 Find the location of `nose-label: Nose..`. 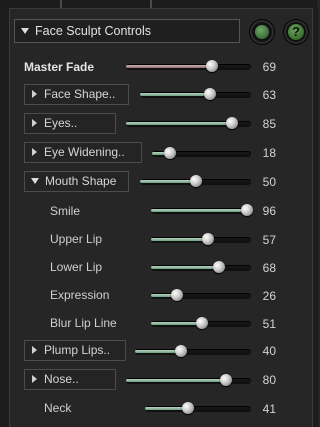

nose-label: Nose.. is located at coordinates (61, 379).